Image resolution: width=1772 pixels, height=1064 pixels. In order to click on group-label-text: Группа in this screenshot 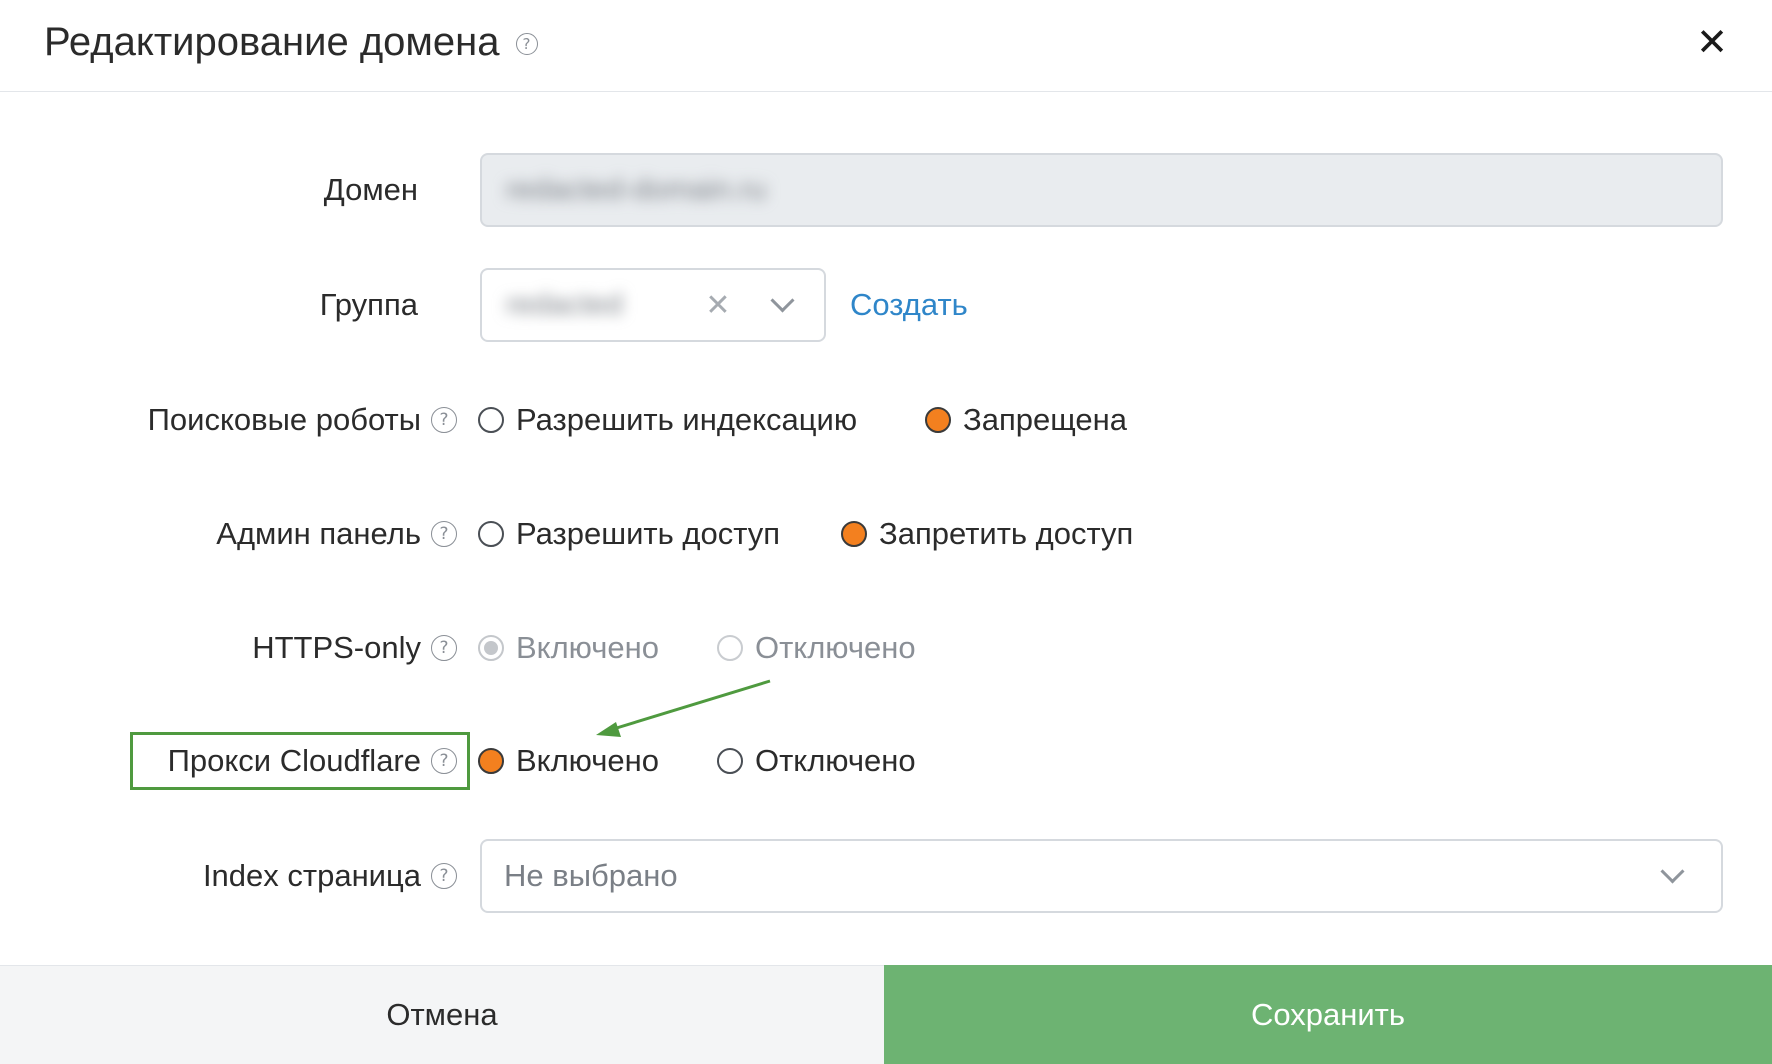, I will do `click(368, 304)`.